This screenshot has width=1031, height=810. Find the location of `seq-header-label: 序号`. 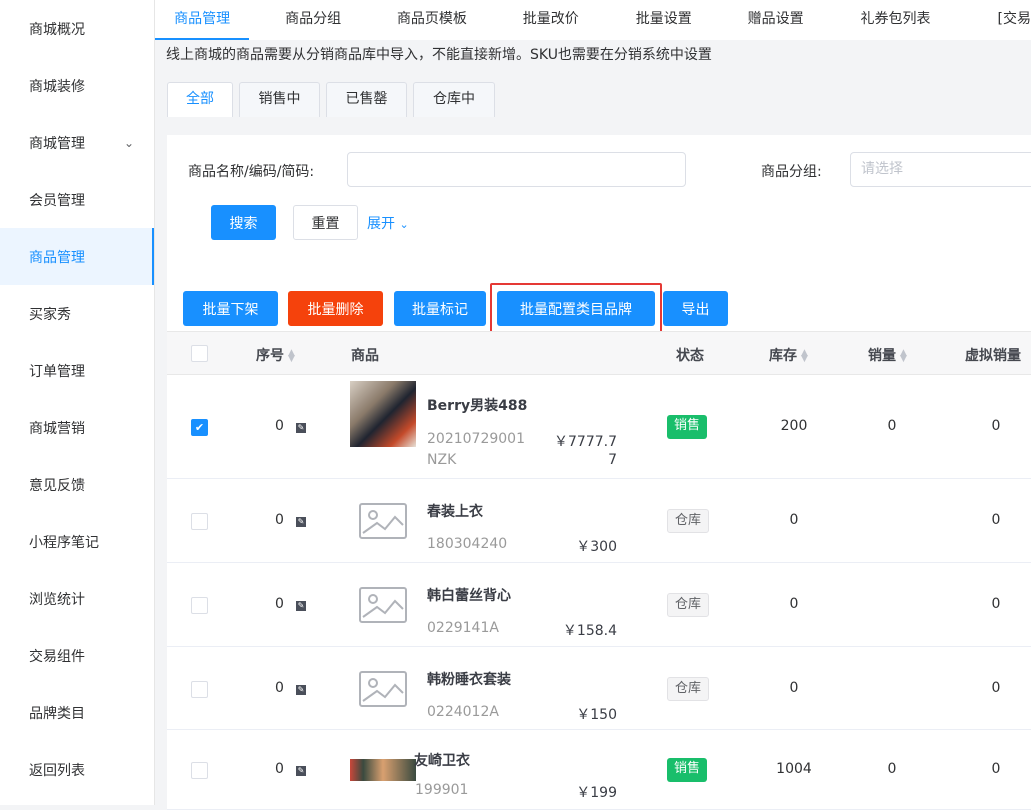

seq-header-label: 序号 is located at coordinates (270, 356).